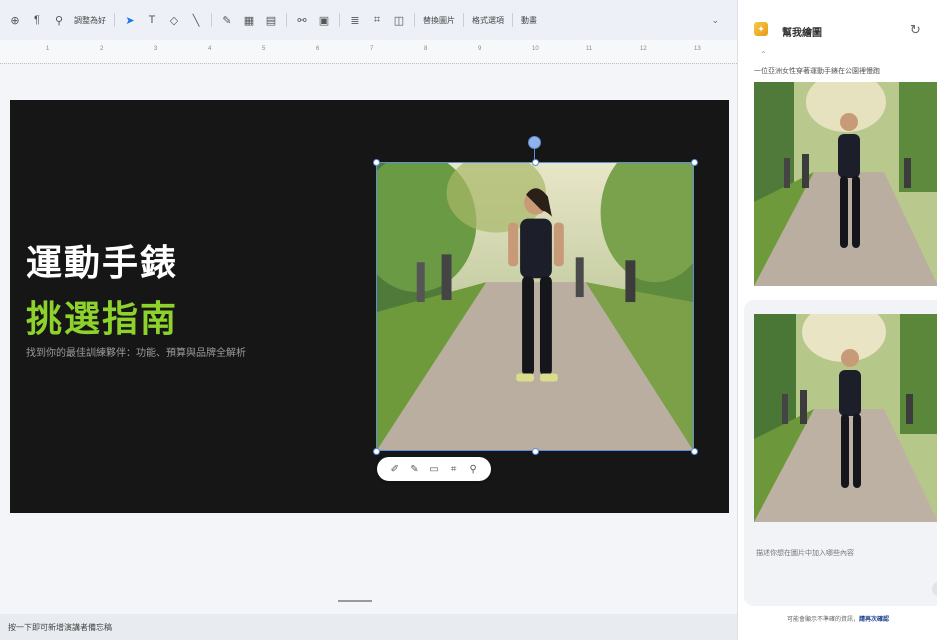 Image resolution: width=937 pixels, height=640 pixels. I want to click on add-icon: ⊕, so click(15, 20).